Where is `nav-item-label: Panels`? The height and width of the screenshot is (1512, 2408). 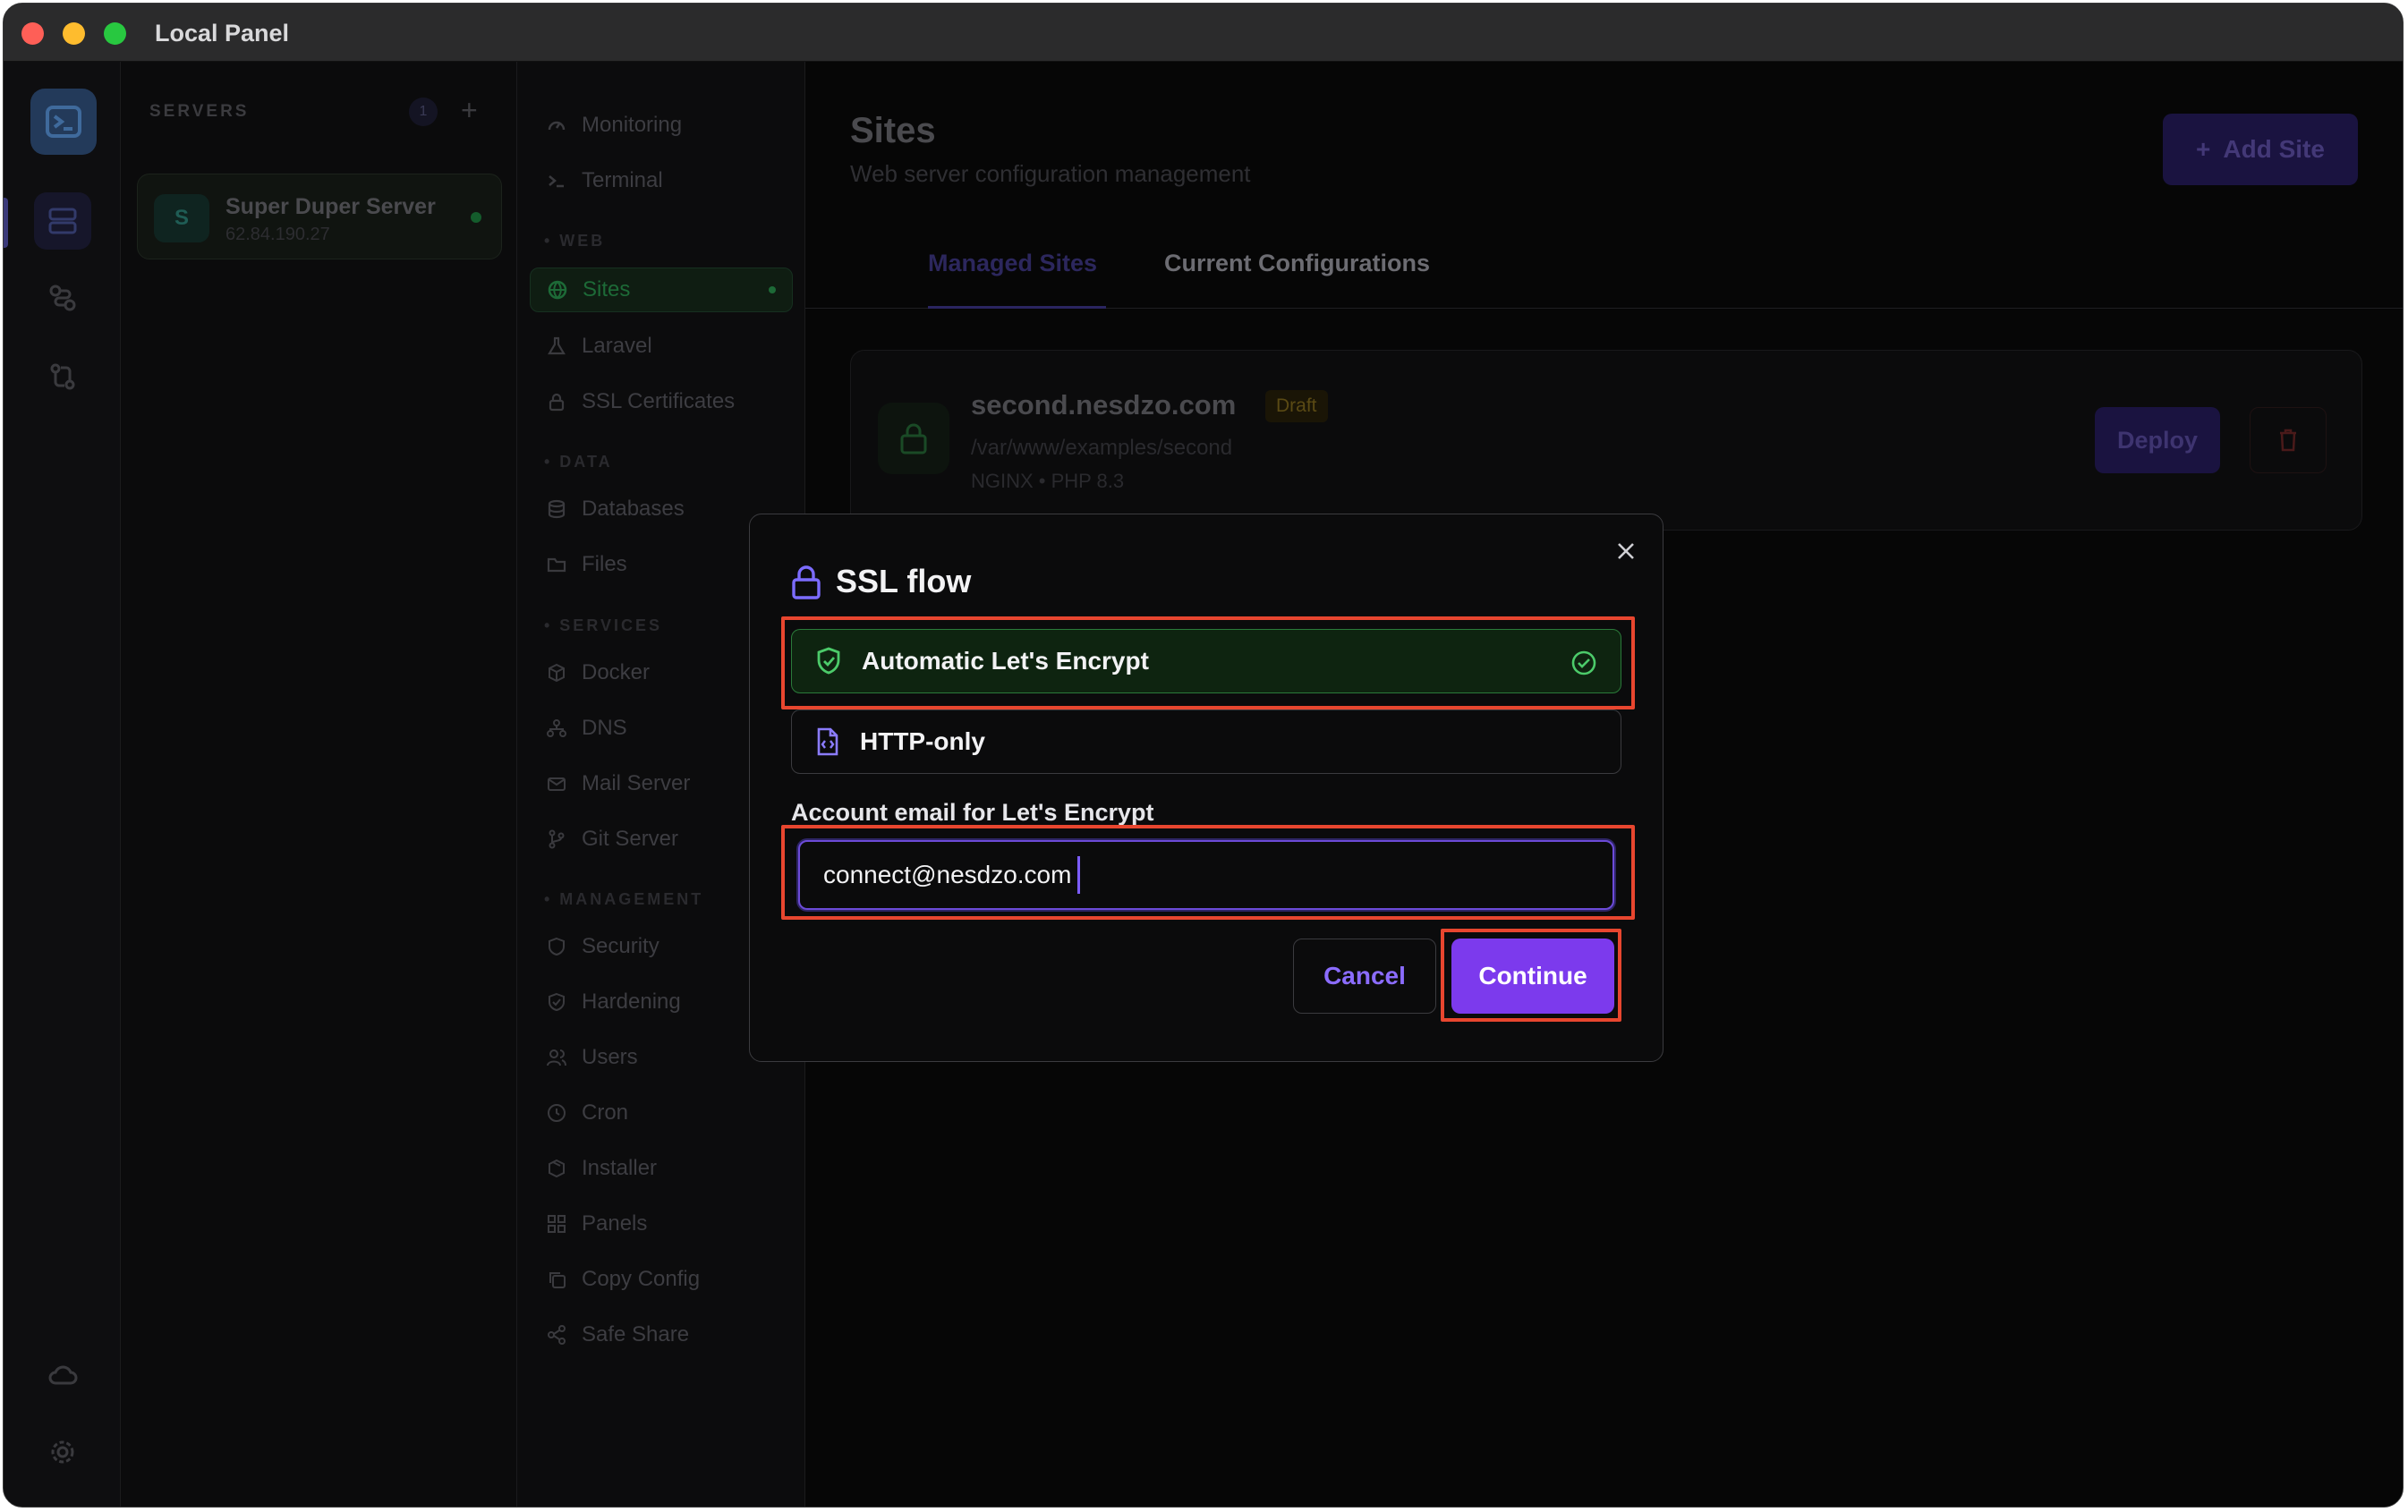 nav-item-label: Panels is located at coordinates (615, 1223).